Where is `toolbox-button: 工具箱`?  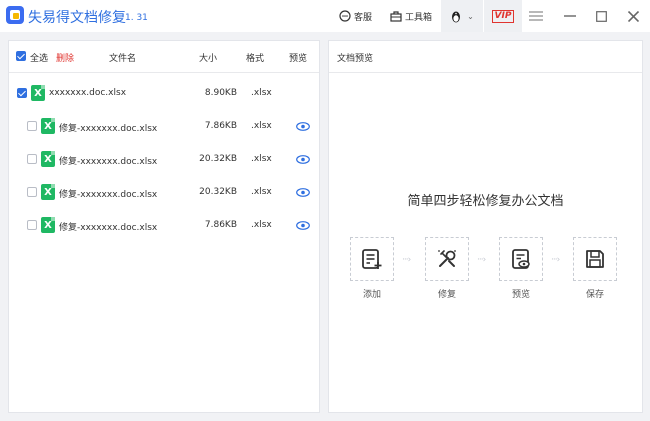 toolbox-button: 工具箱 is located at coordinates (411, 16).